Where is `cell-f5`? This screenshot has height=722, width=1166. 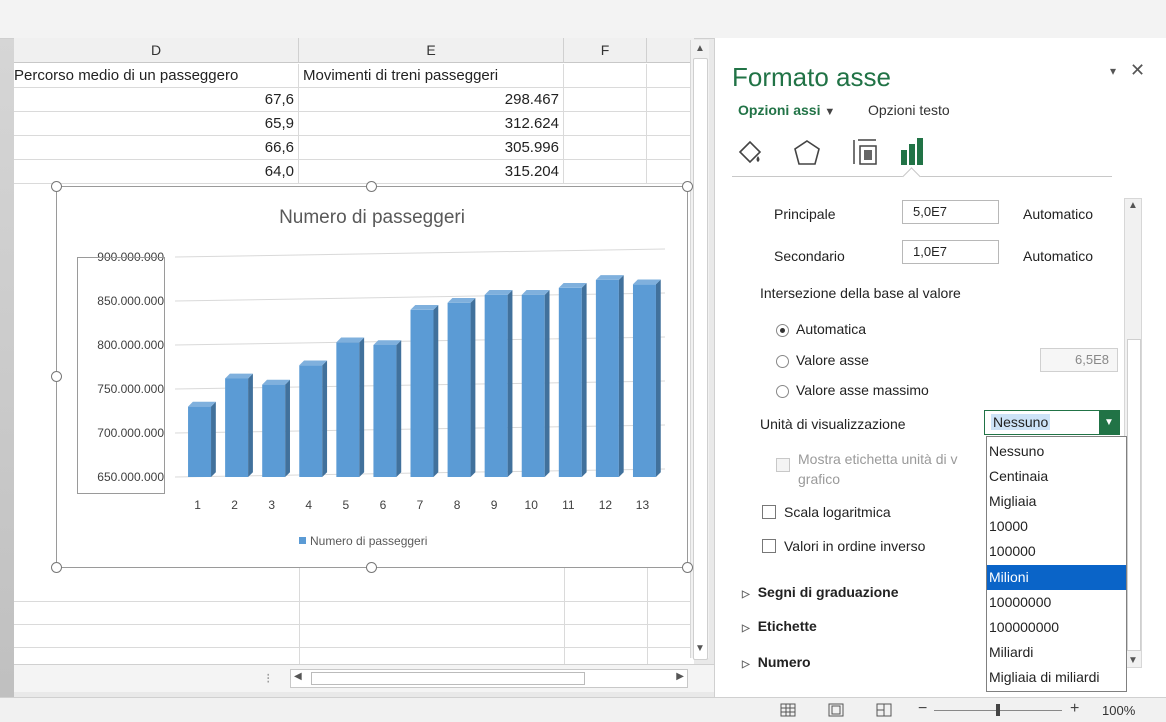
cell-f5 is located at coordinates (605, 171).